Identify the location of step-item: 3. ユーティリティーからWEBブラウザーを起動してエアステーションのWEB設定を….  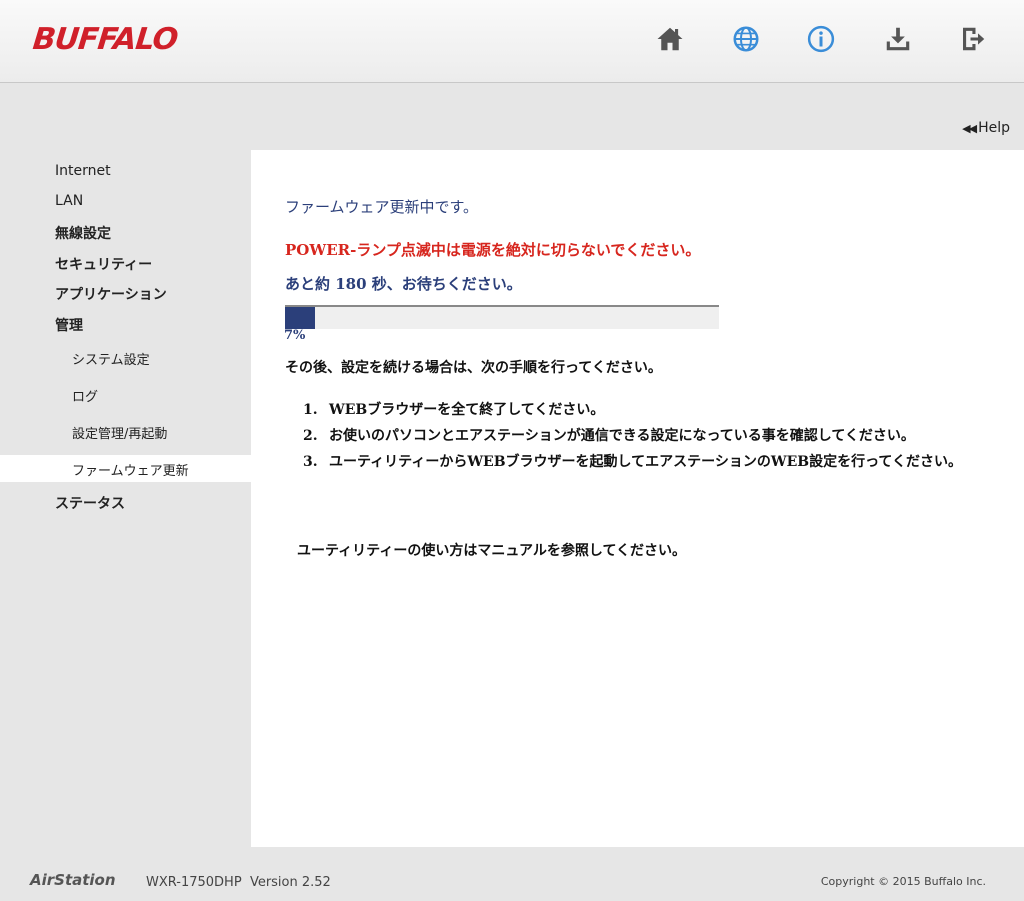
(632, 462).